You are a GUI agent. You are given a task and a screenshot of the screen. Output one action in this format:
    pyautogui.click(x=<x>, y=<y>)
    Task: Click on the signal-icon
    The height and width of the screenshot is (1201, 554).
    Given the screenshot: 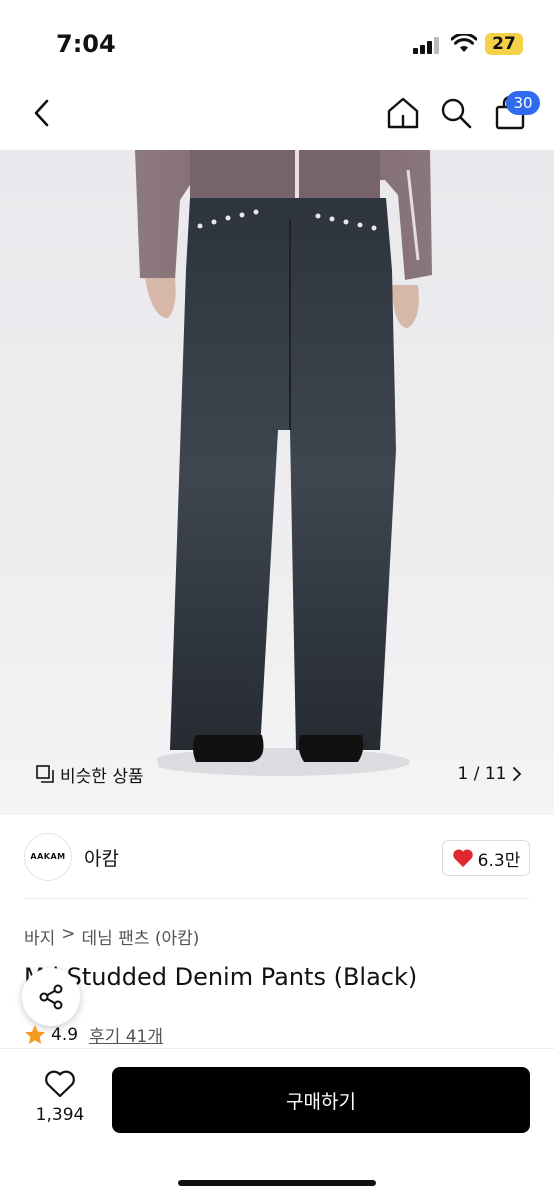 What is the action you would take?
    pyautogui.click(x=426, y=45)
    